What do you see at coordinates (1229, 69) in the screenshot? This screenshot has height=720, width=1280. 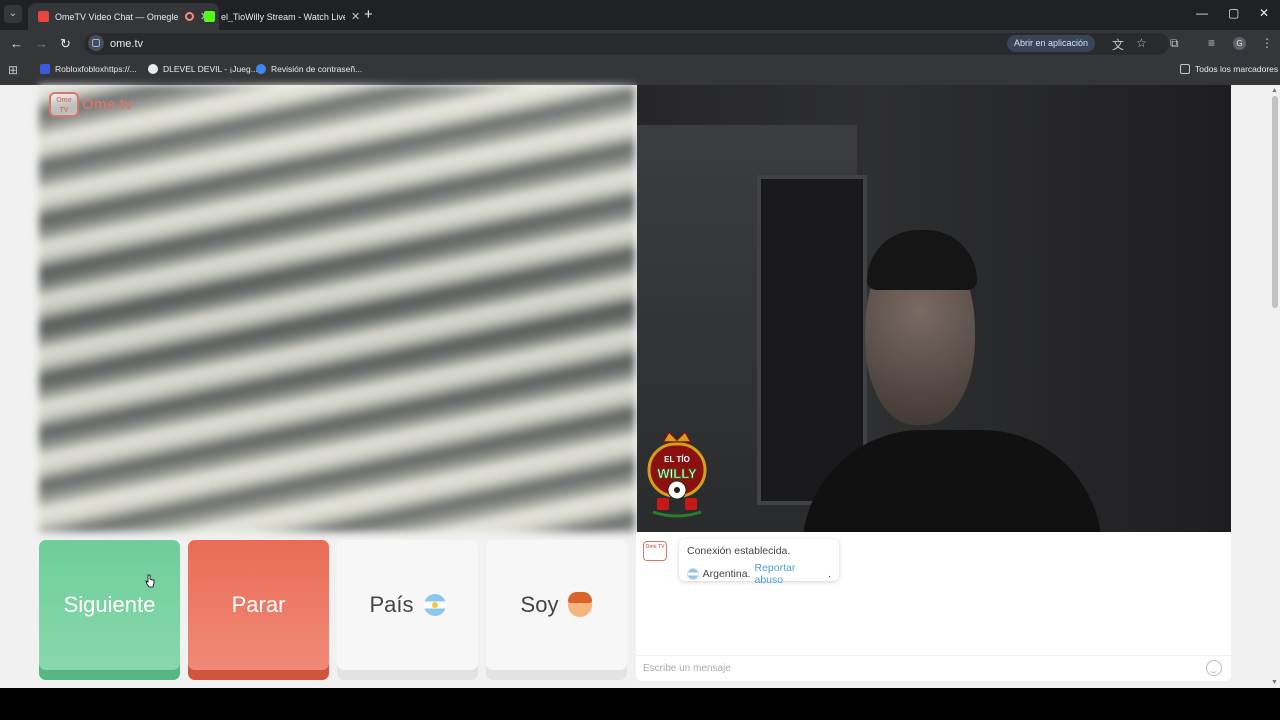 I see `all-bookmarks-folder: Todos los marcadores` at bounding box center [1229, 69].